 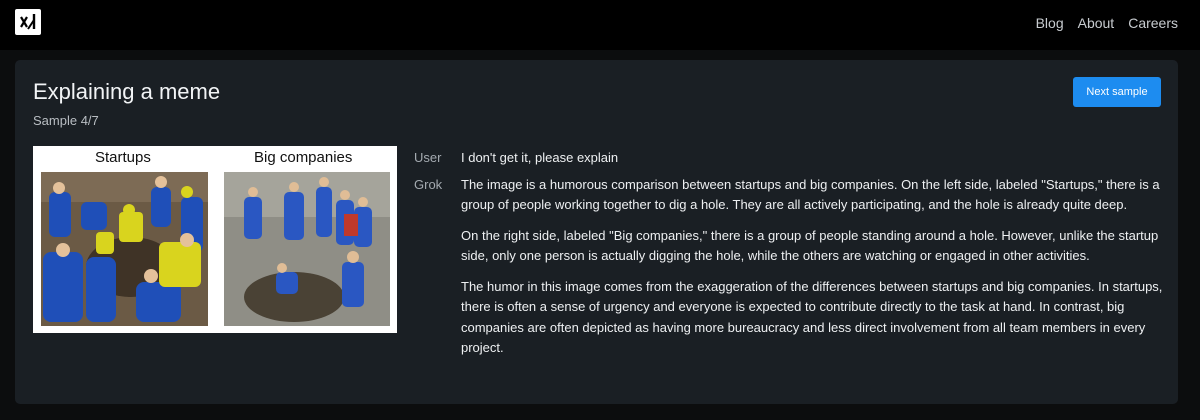 I want to click on user-message: I don't get it, please explain, so click(x=540, y=157).